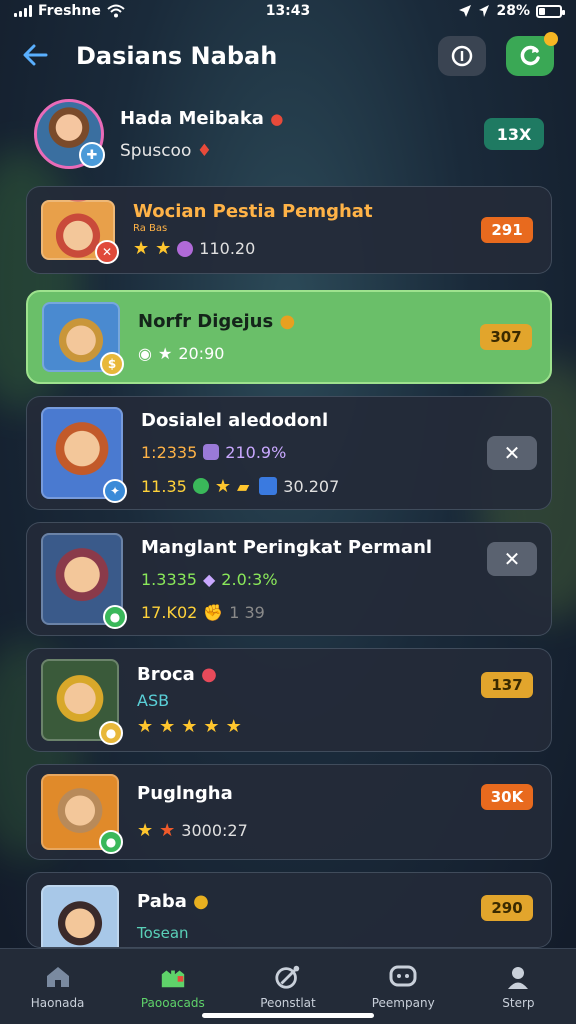 This screenshot has height=1024, width=576. Describe the element at coordinates (145, 353) in the screenshot. I see `target-icon: ◉` at that location.